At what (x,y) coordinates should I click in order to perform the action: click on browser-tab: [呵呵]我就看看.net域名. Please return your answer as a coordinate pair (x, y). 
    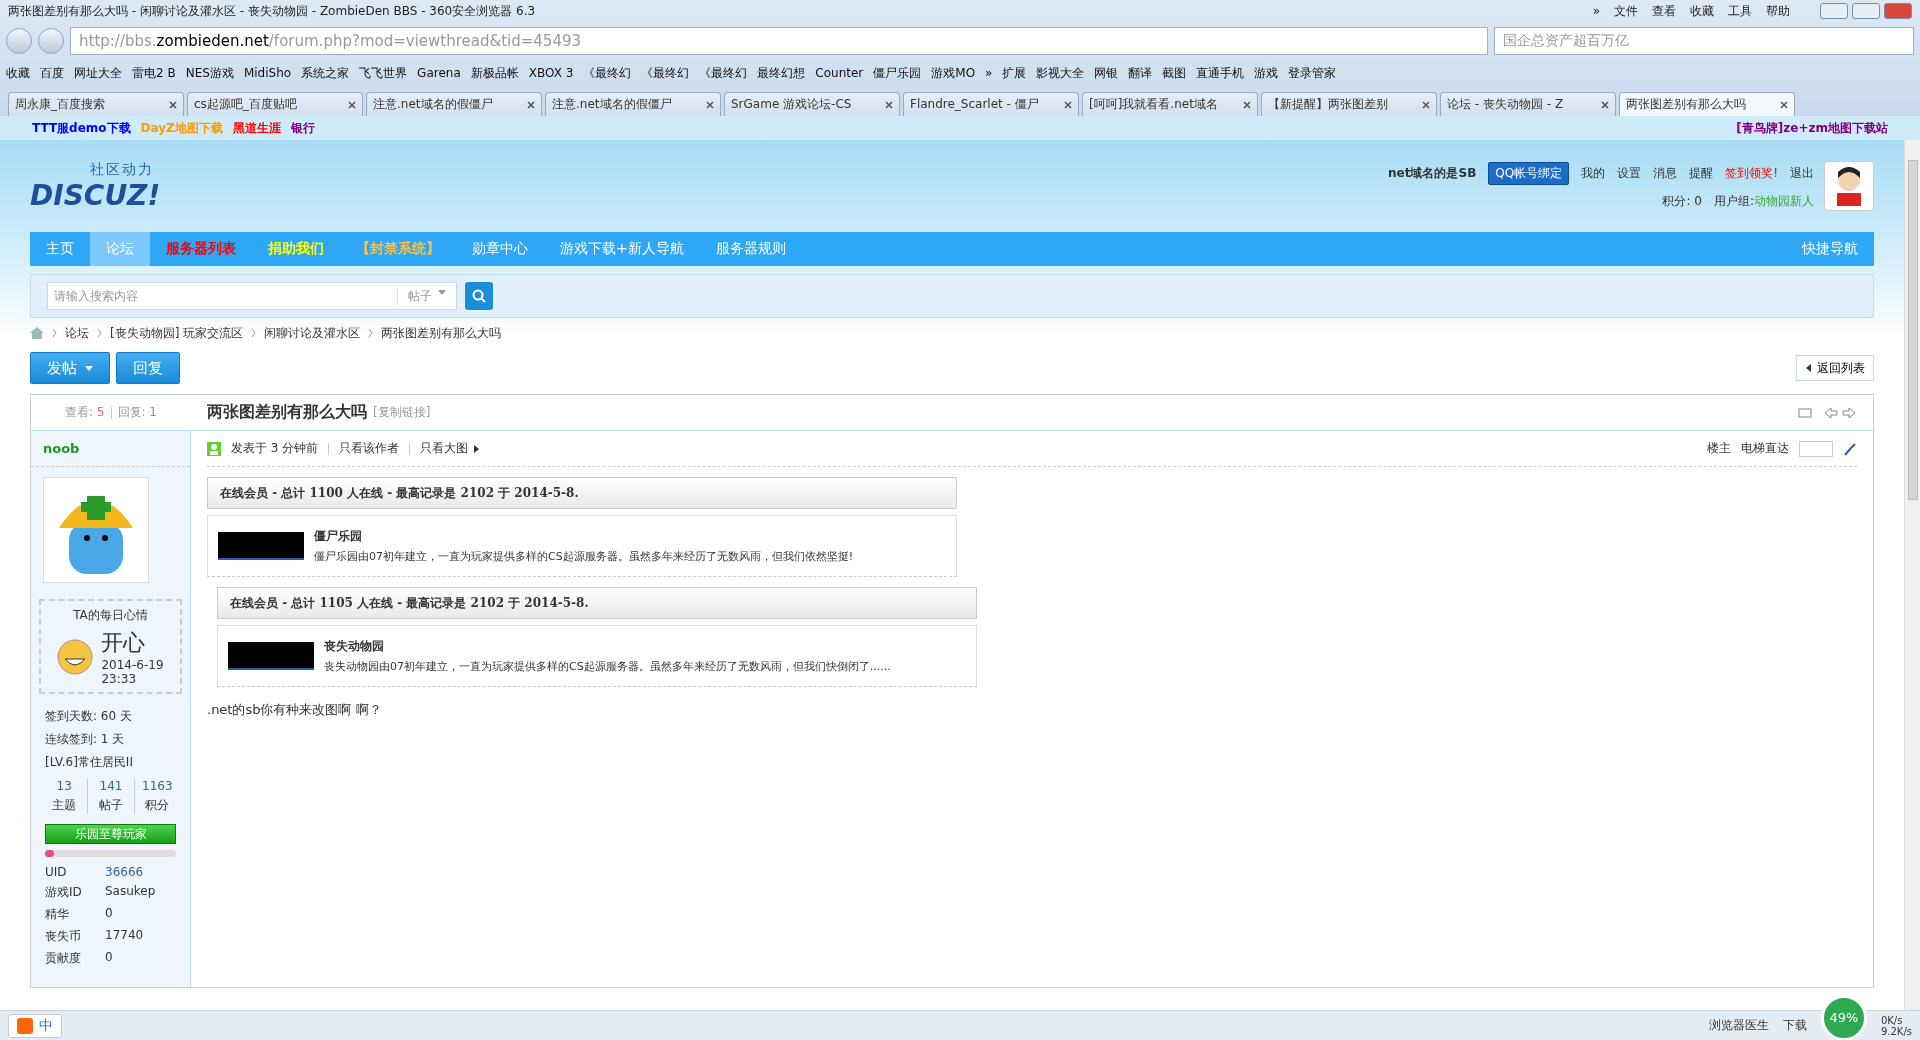
    Looking at the image, I should click on (1170, 104).